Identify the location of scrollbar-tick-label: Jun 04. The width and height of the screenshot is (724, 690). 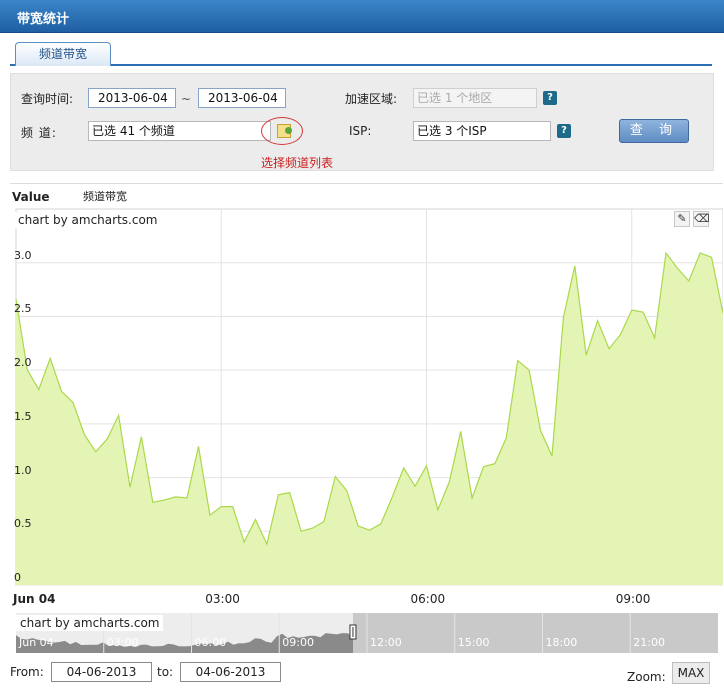
(36, 642).